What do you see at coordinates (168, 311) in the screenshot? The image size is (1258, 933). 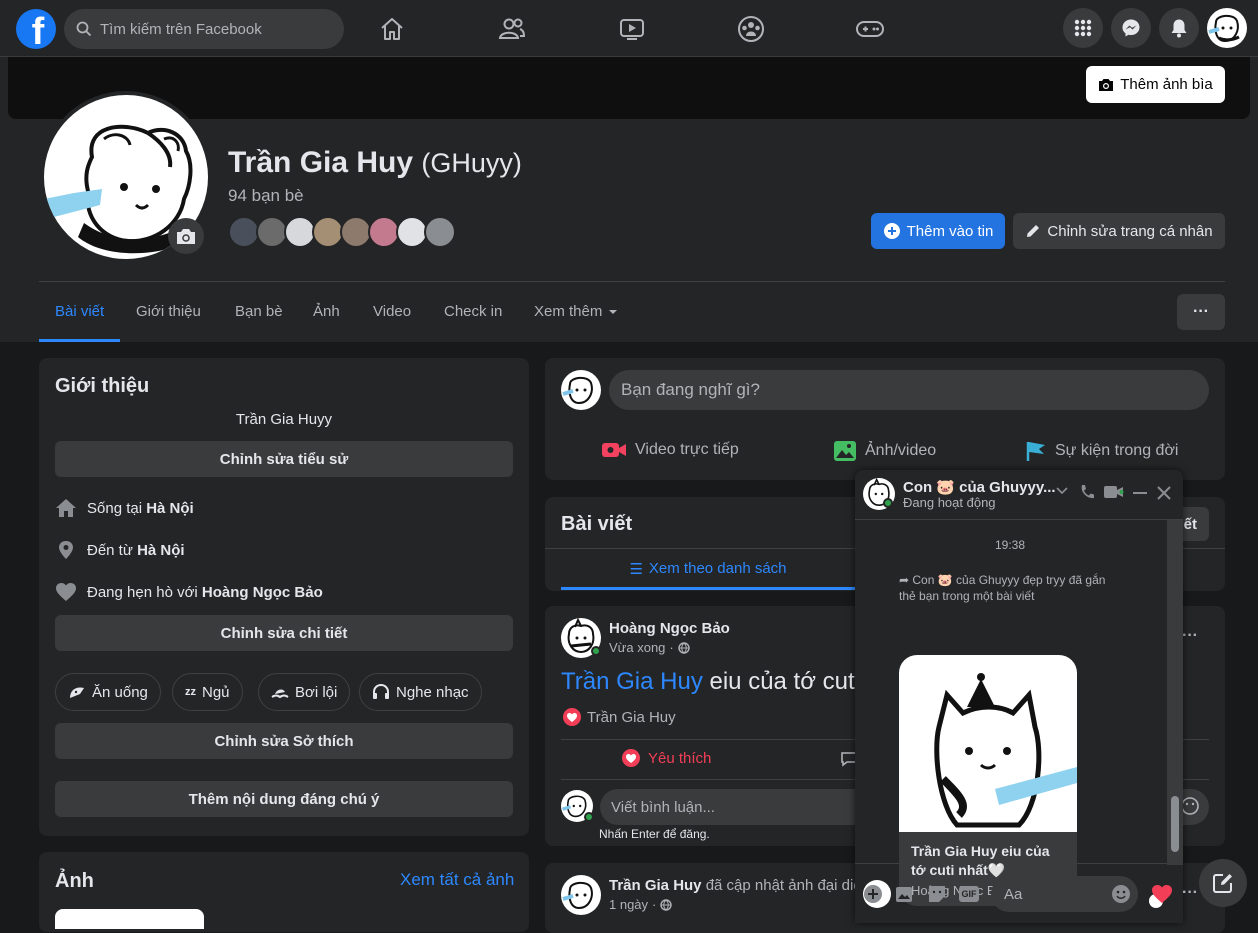 I see `tab-about: Giới thiệu` at bounding box center [168, 311].